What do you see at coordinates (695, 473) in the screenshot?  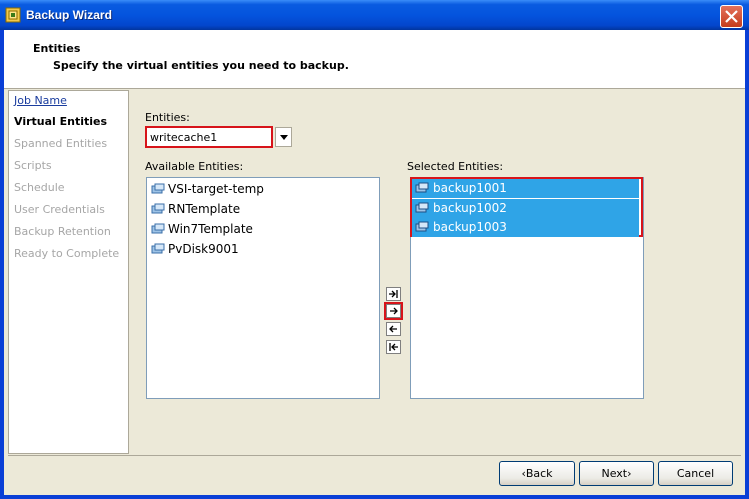 I see `cancel-button: Cancel` at bounding box center [695, 473].